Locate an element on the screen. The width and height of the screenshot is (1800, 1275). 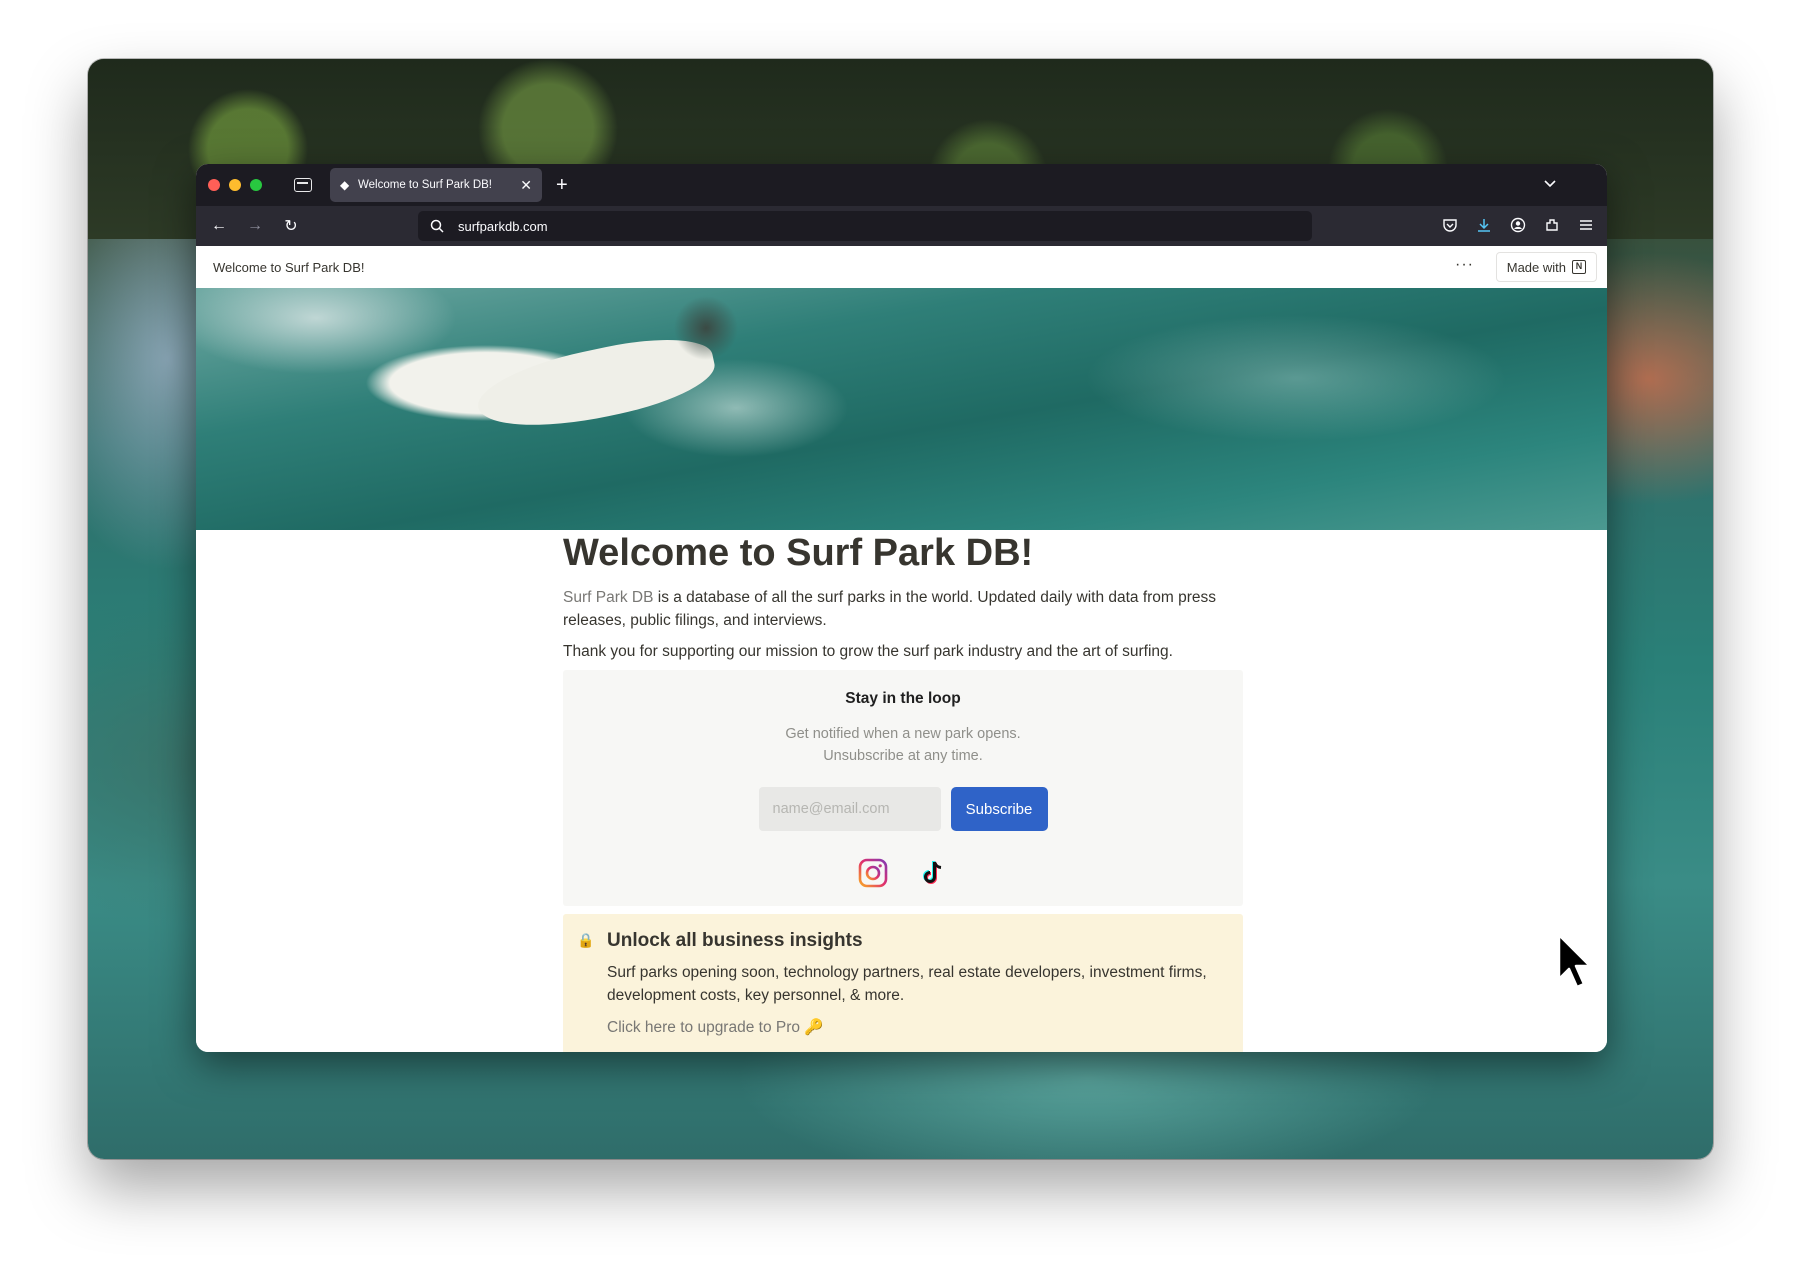
subscribe-button: Subscribe is located at coordinates (999, 809).